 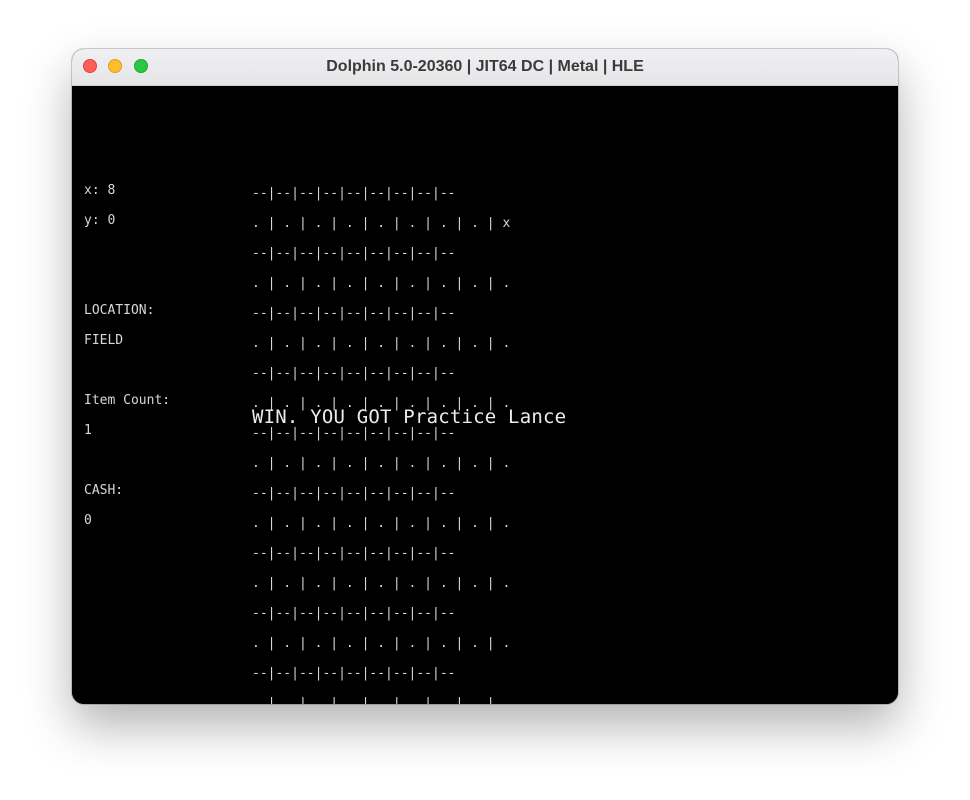 I want to click on grid-row: . | . | . | . | . | . | . | . | x, so click(x=381, y=223).